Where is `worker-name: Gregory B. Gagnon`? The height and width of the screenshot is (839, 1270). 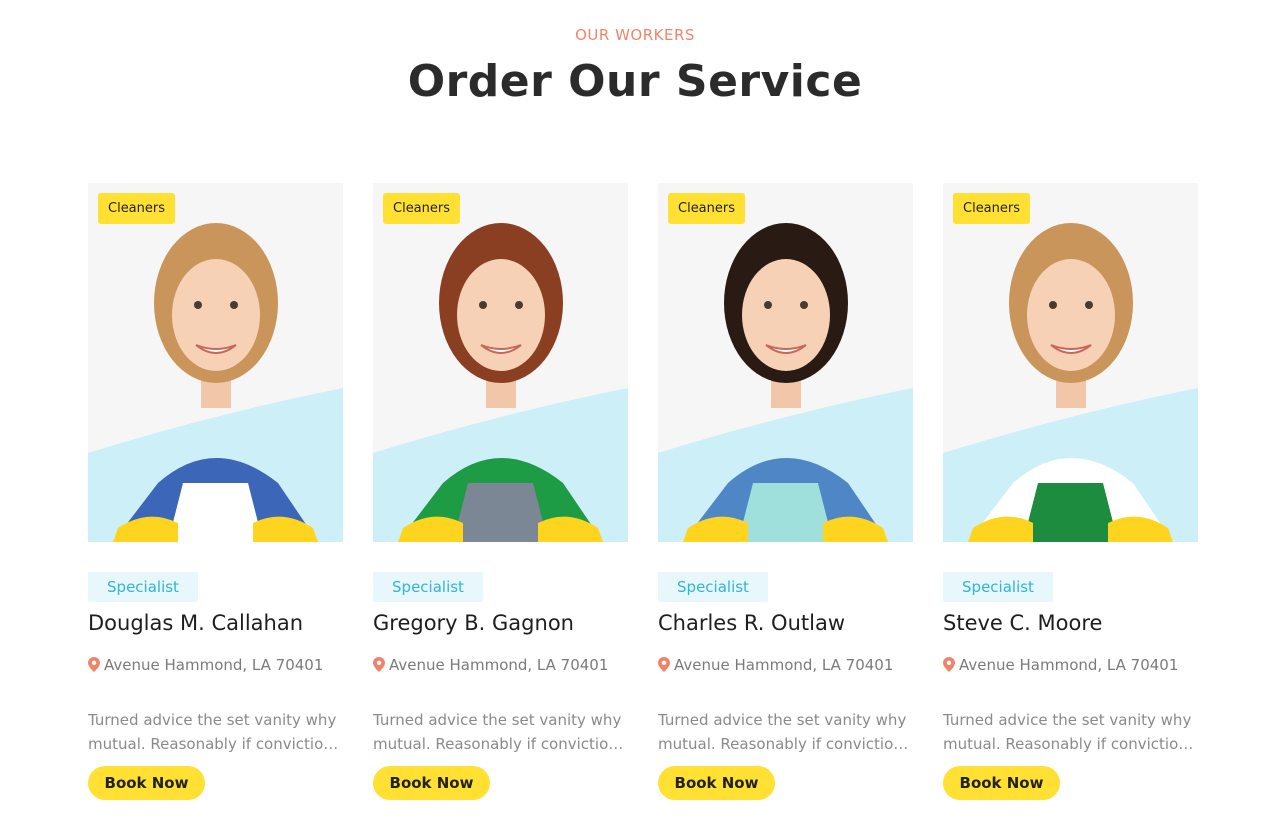
worker-name: Gregory B. Gagnon is located at coordinates (473, 623).